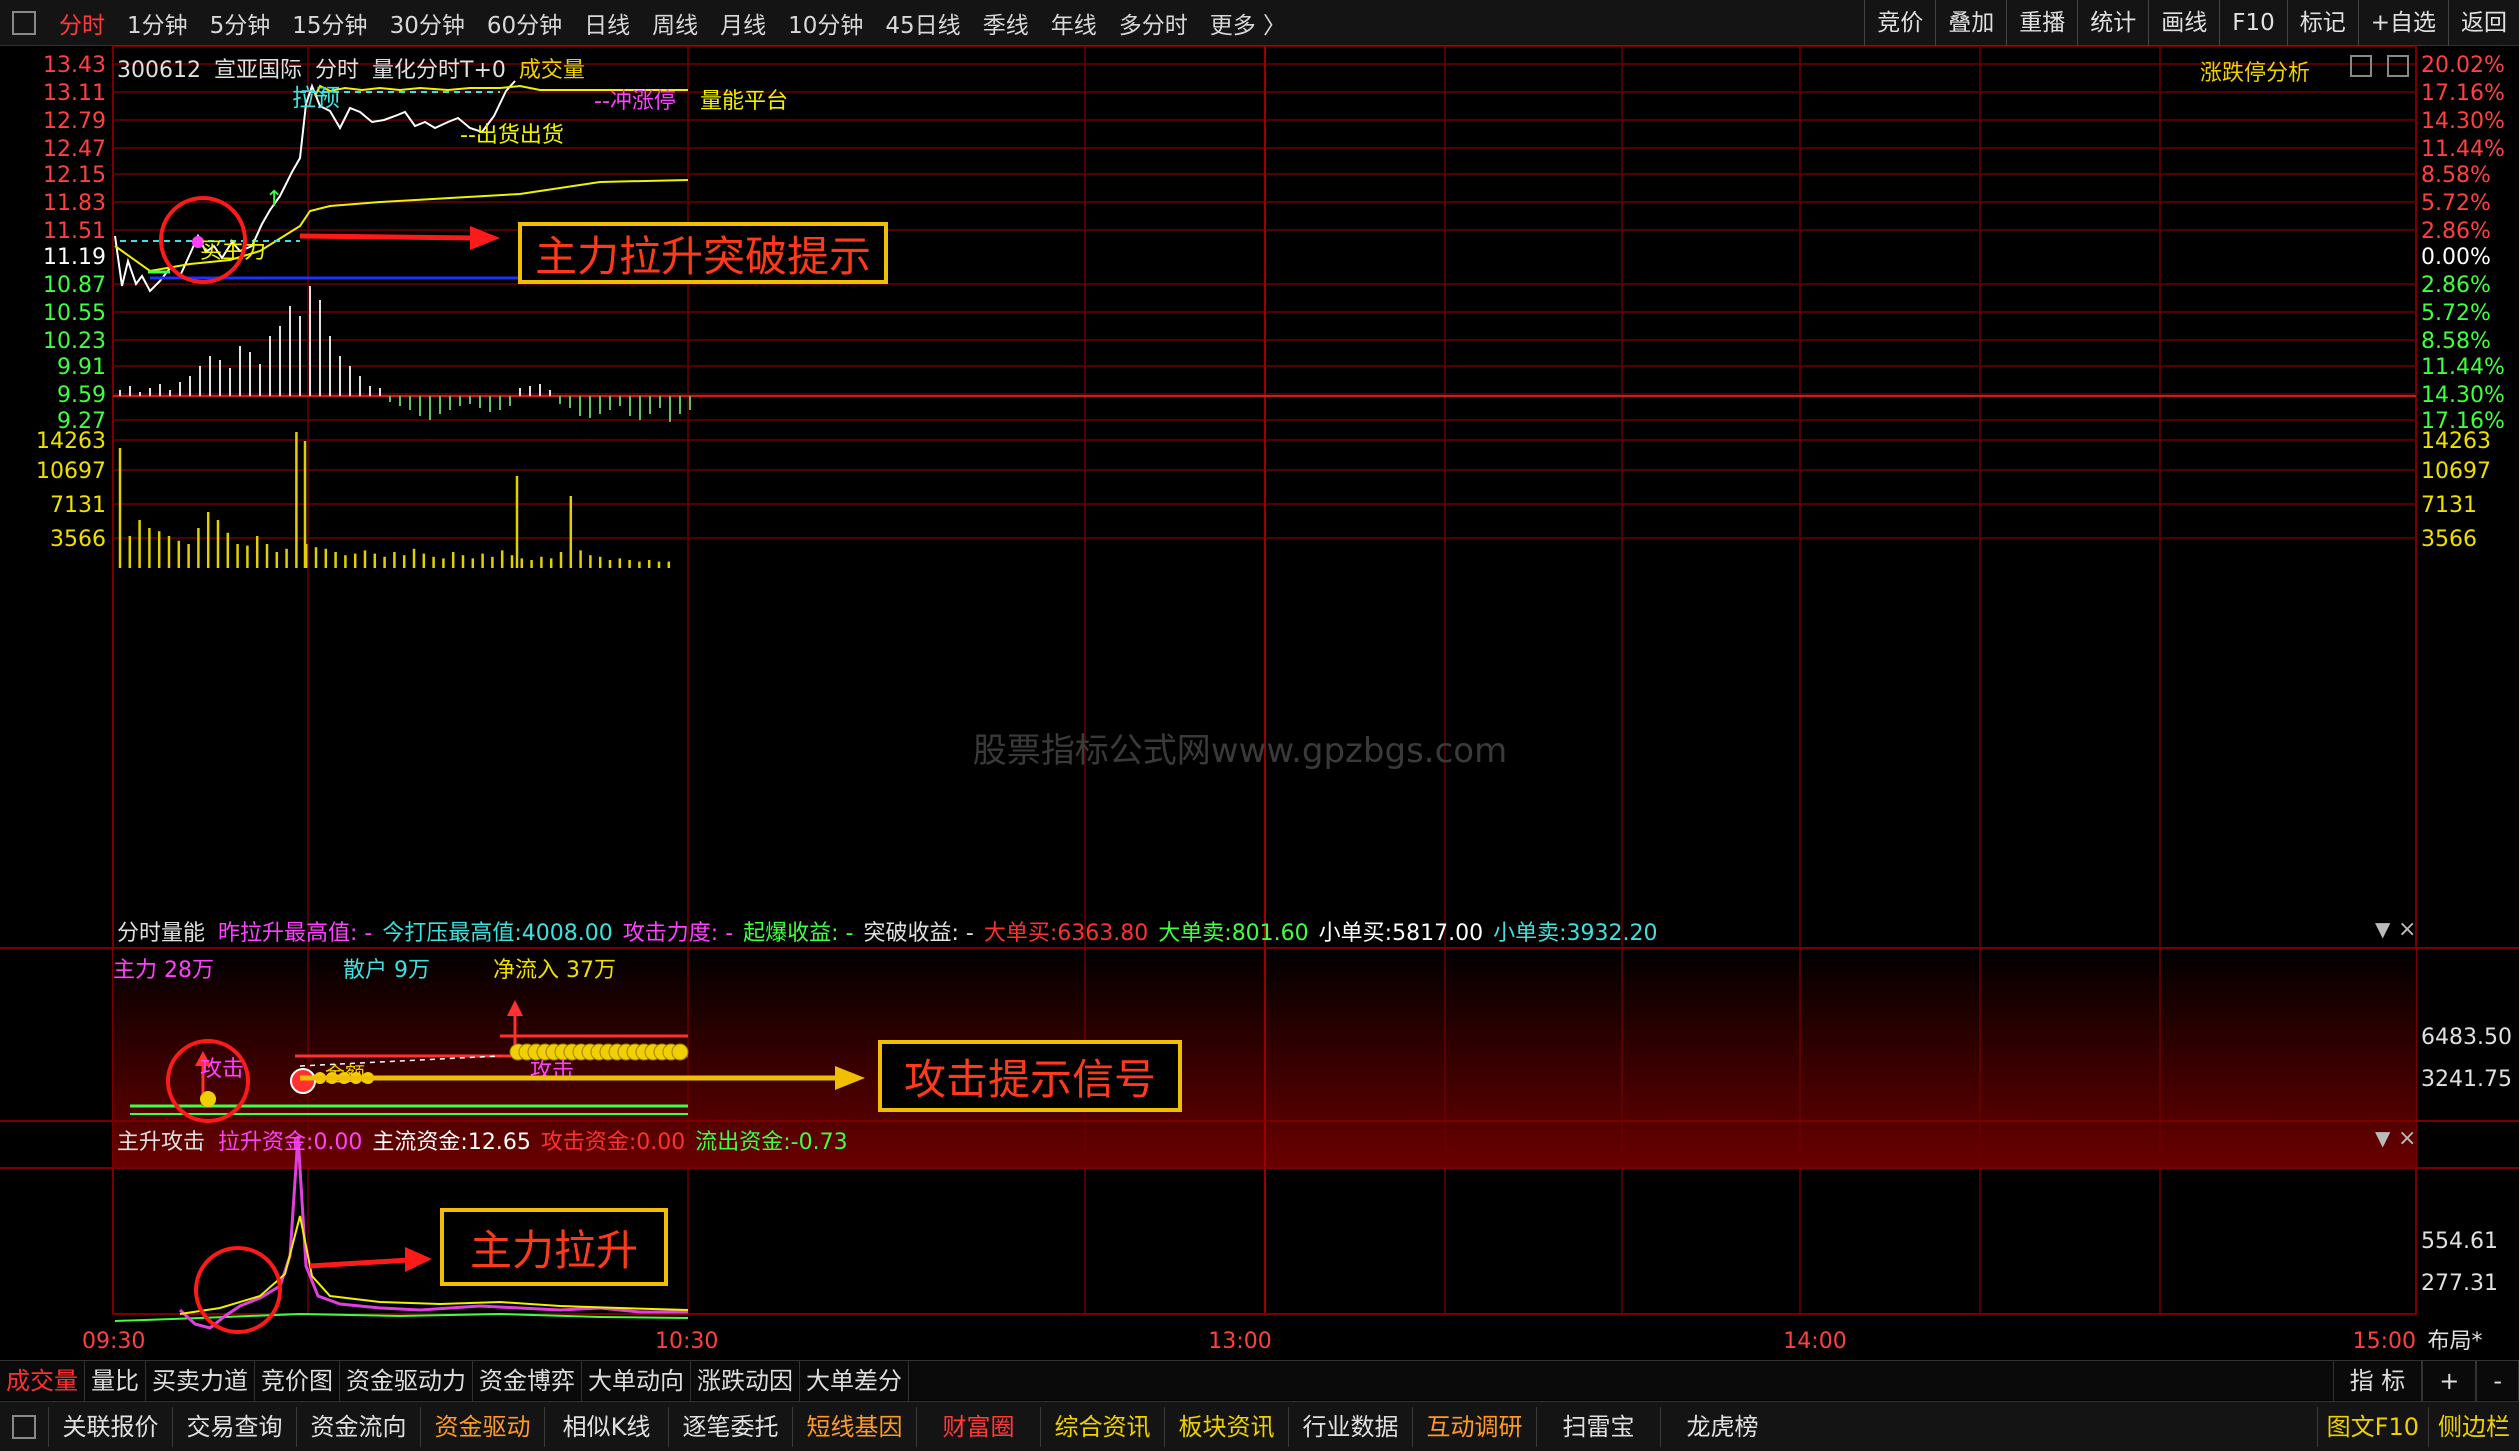 Image resolution: width=2519 pixels, height=1451 pixels. Describe the element at coordinates (1240, 751) in the screenshot. I see `watermark-text: 股票指标公式网www.gpzbgs.com` at that location.